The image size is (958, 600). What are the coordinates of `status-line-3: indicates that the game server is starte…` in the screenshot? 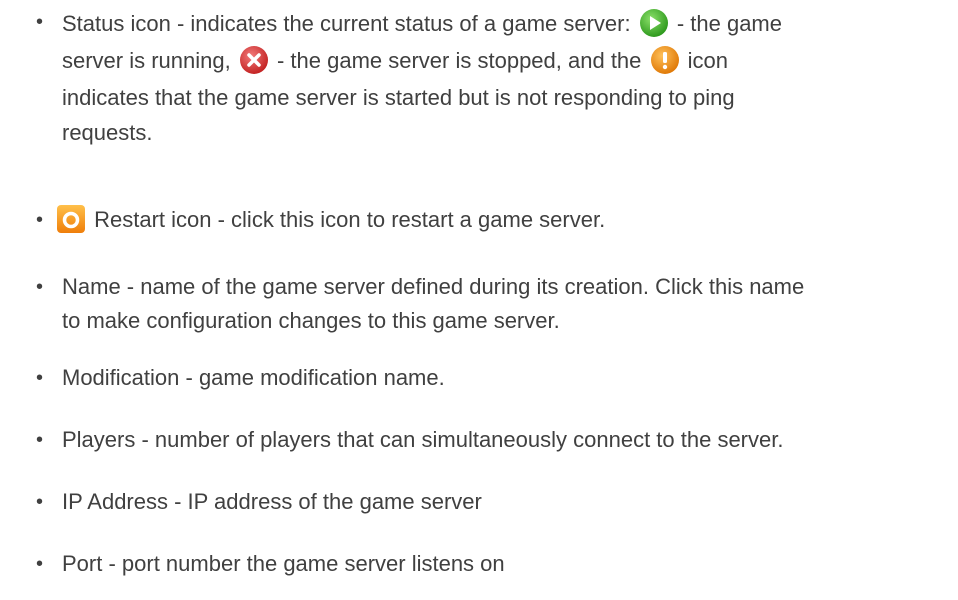 It's located at (398, 97).